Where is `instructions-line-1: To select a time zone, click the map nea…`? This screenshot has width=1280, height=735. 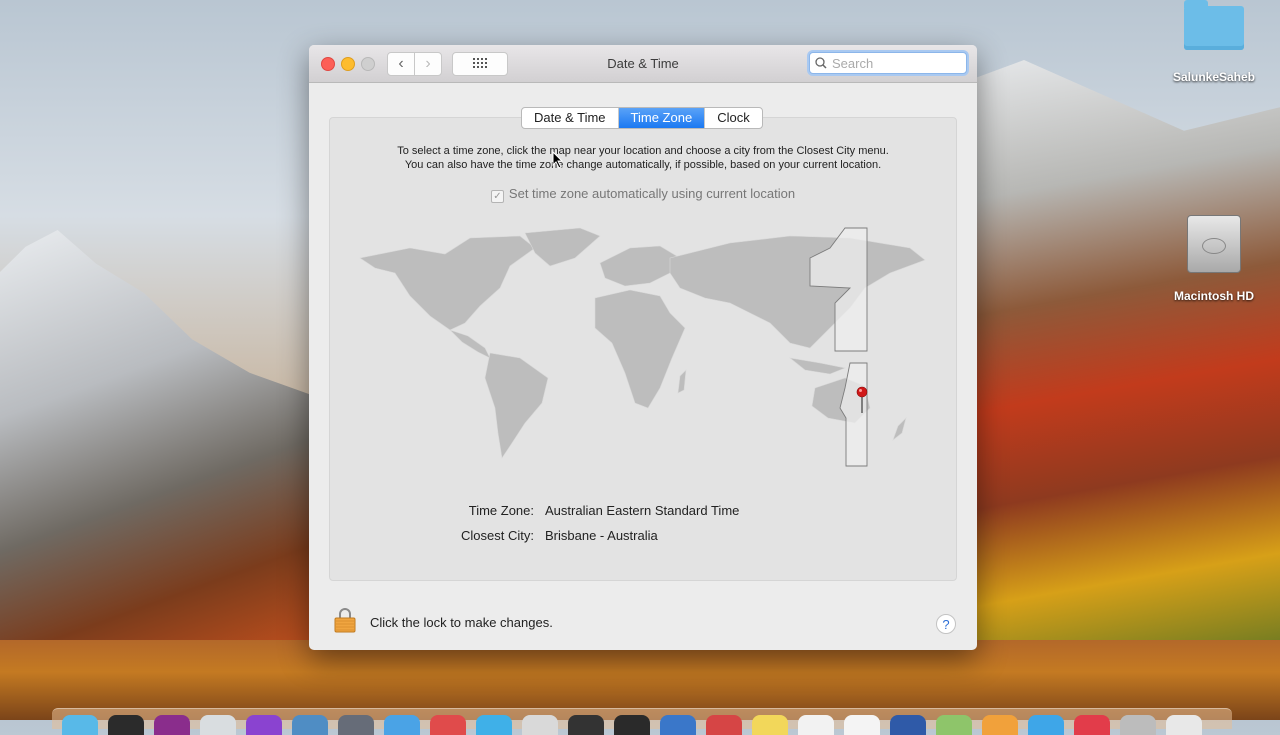
instructions-line-1: To select a time zone, click the map nea… is located at coordinates (643, 151).